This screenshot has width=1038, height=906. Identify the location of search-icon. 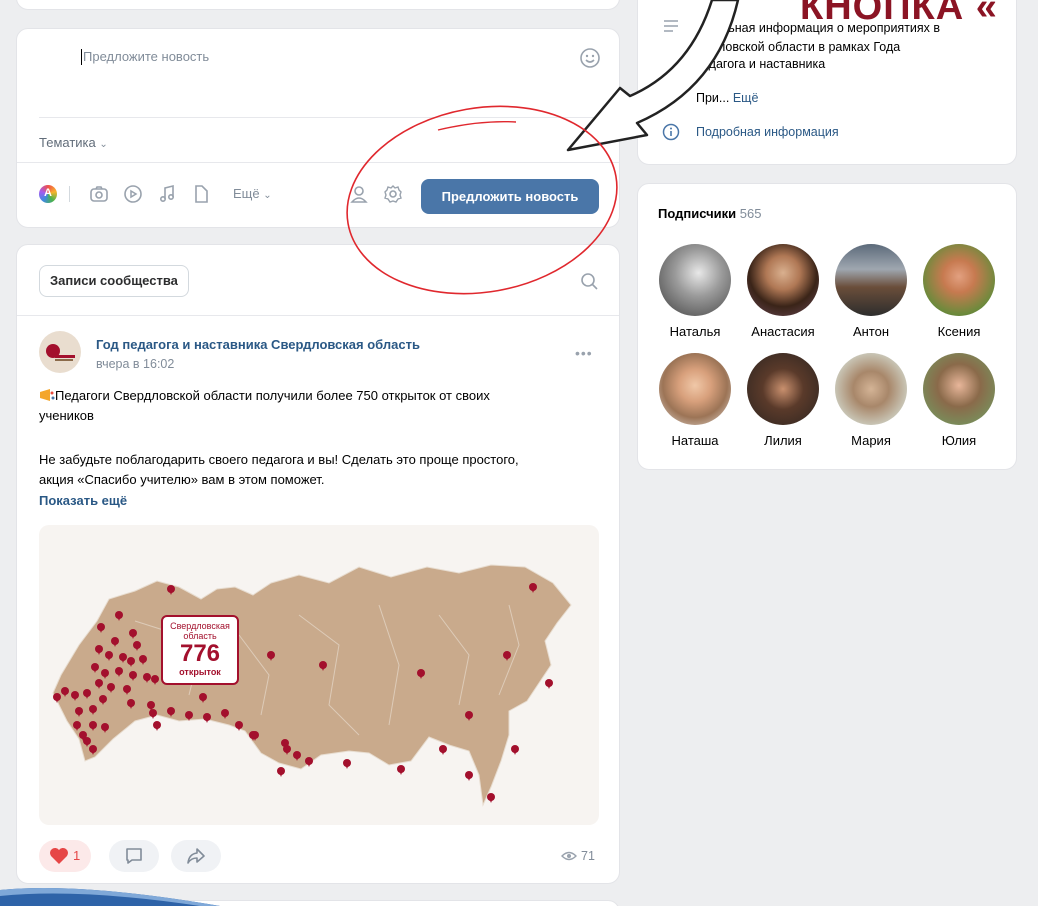
(589, 281).